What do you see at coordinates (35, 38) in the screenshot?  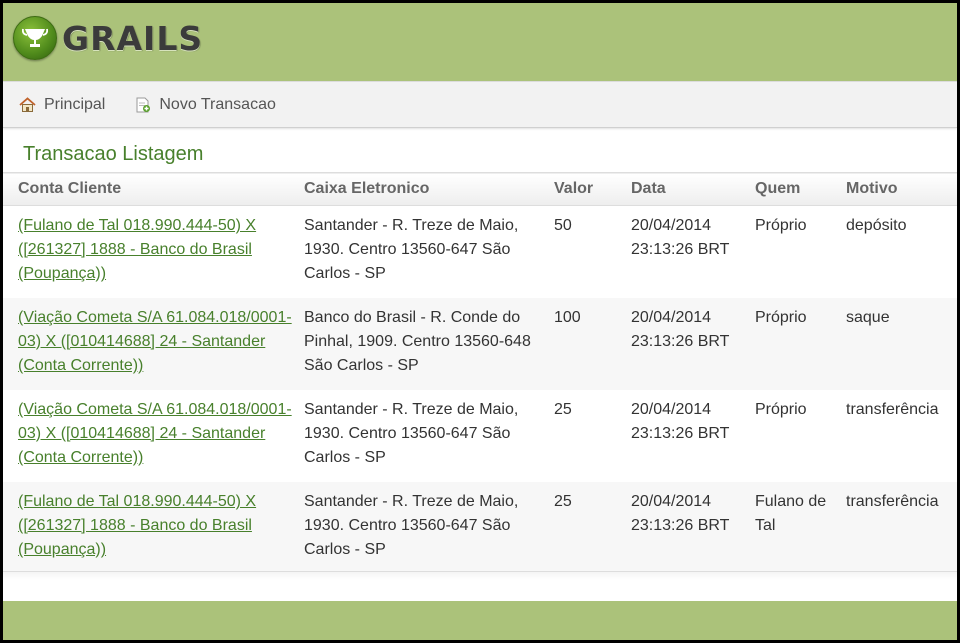 I see `grails-cup-icon` at bounding box center [35, 38].